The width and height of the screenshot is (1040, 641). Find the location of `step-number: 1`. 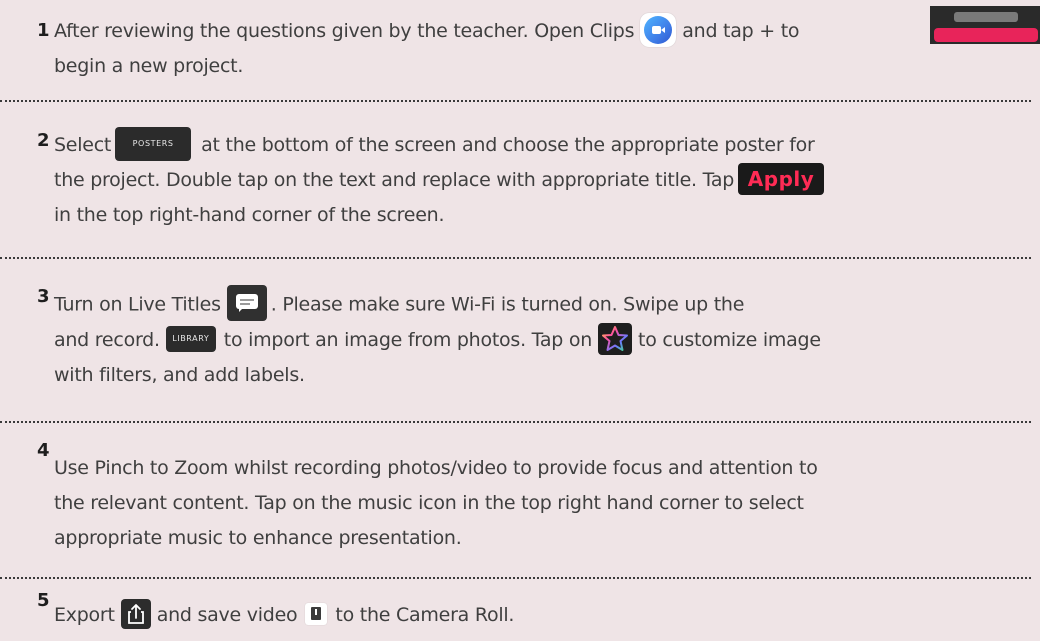

step-number: 1 is located at coordinates (43, 30).